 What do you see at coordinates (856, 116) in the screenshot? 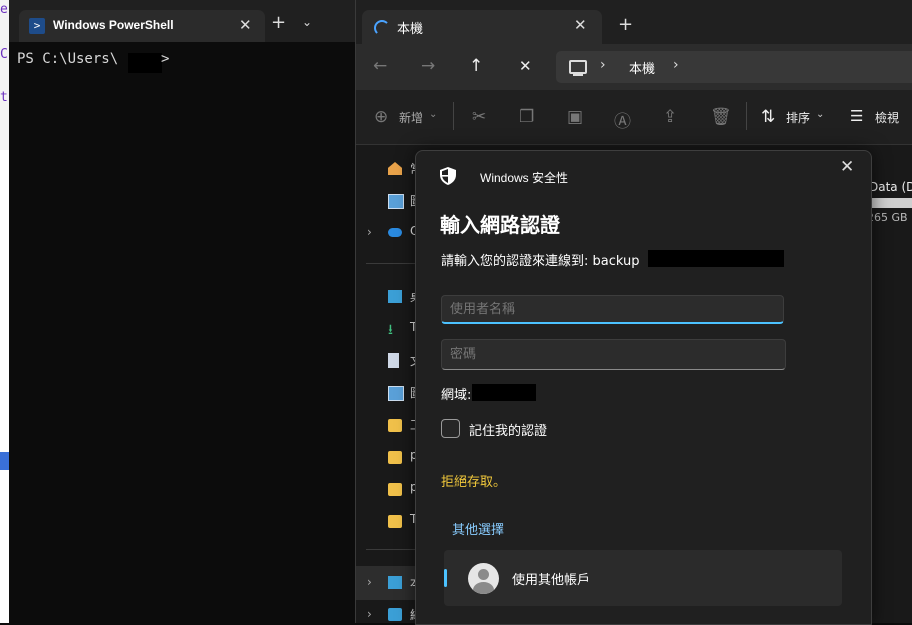
I see `view-icon: ☰` at bounding box center [856, 116].